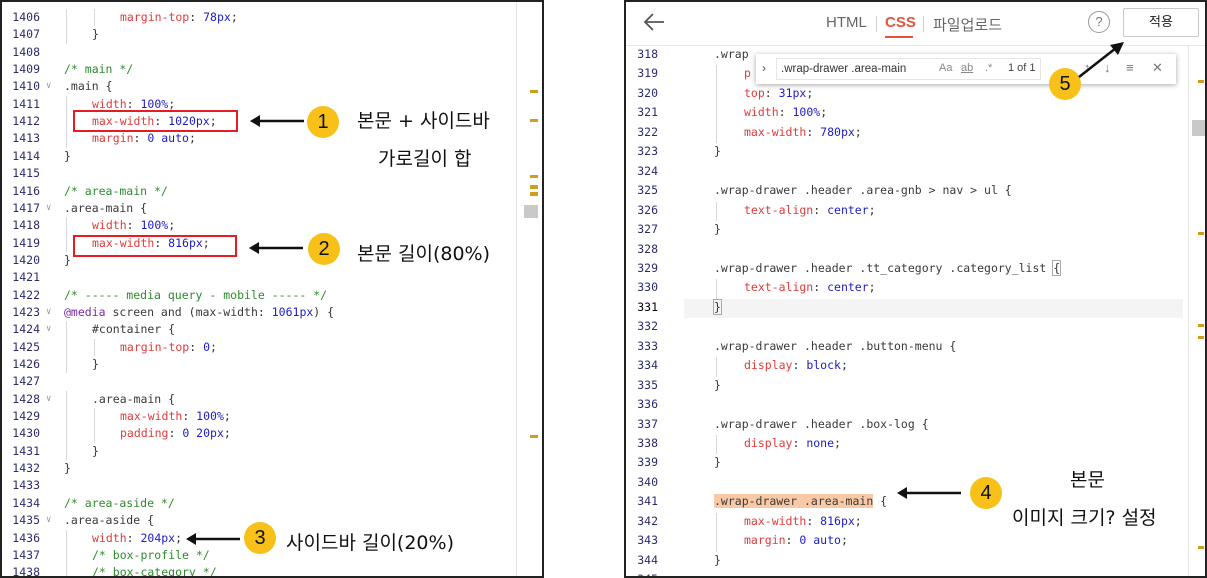 This screenshot has height=578, width=1207. I want to click on code-line: 338 display: none;, so click(915, 445).